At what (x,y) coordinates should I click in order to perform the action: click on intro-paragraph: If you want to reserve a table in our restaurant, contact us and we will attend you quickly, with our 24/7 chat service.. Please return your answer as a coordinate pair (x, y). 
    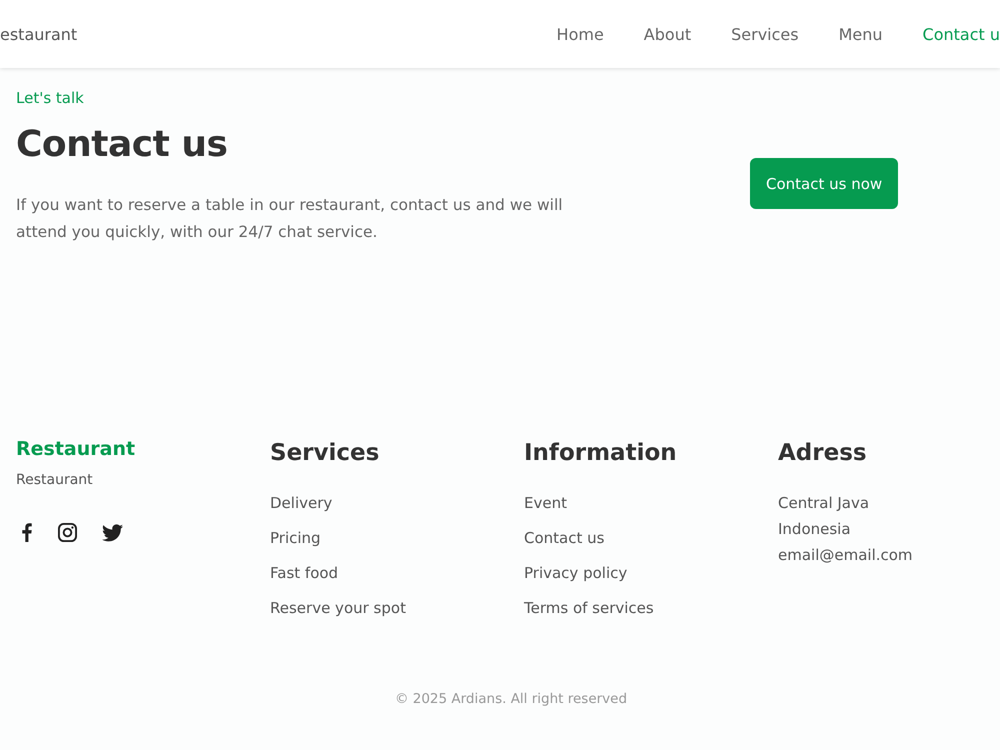
    Looking at the image, I should click on (290, 219).